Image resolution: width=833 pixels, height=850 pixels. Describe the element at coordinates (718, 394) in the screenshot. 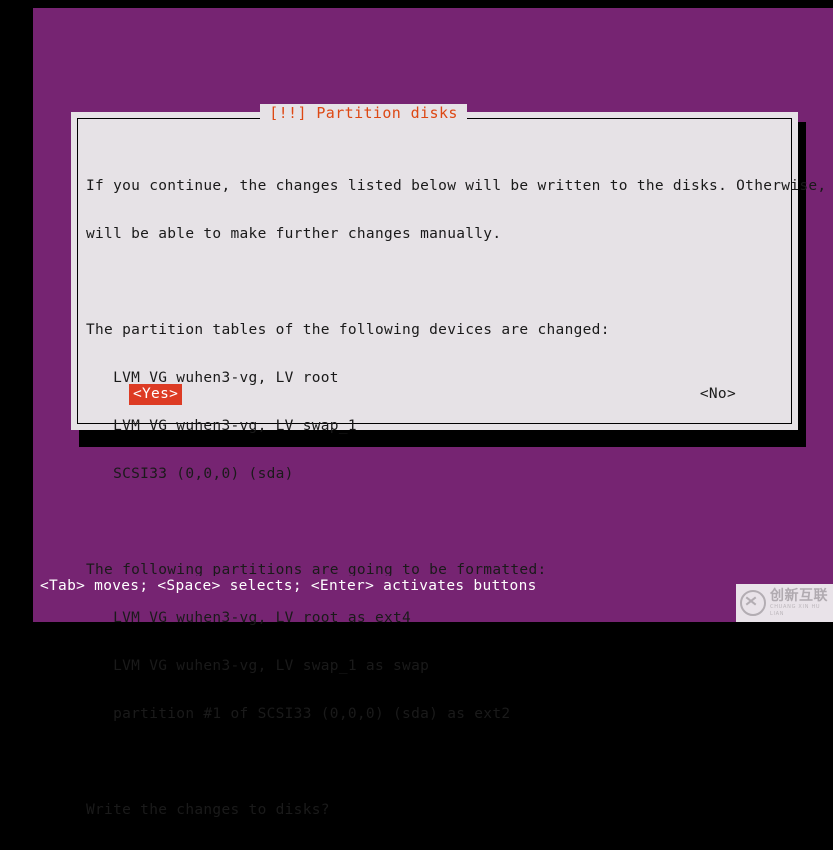

I see `no-button: <No>` at that location.